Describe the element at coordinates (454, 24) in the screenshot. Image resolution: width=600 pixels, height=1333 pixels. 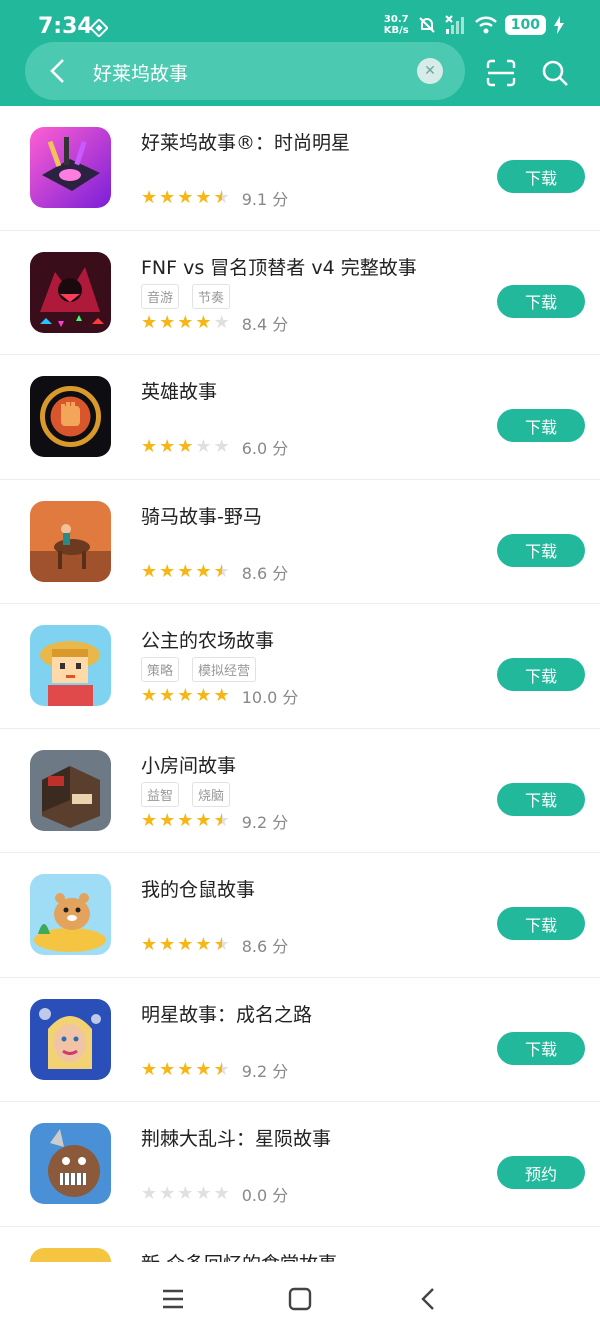
I see `signal-icon` at that location.